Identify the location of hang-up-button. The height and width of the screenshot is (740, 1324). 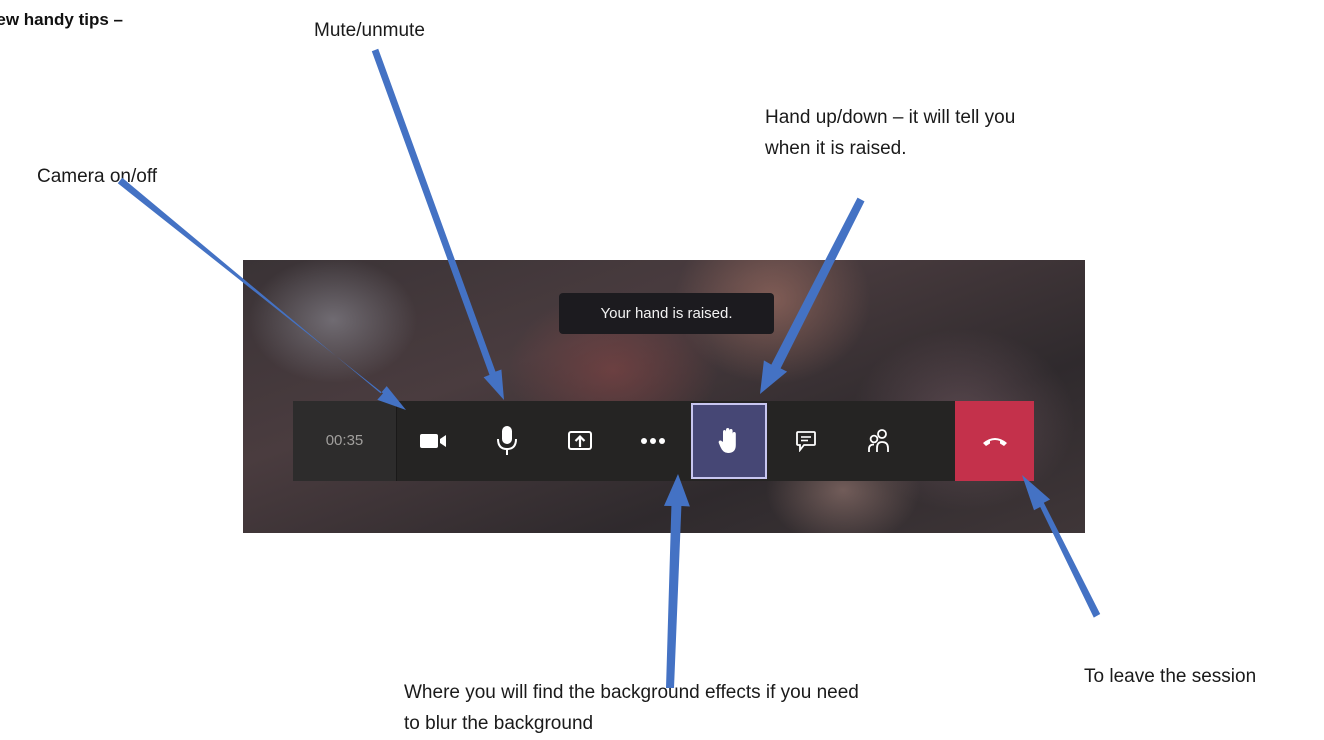
(994, 441).